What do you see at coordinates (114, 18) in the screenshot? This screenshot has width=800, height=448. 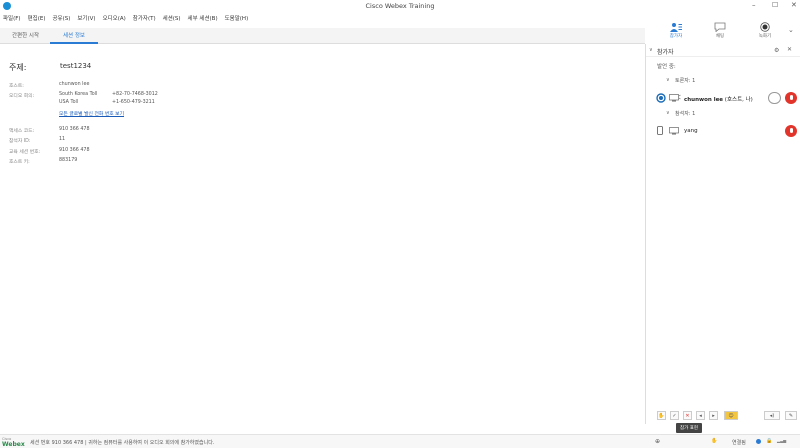 I see `menu-audio: 오디오(A)` at bounding box center [114, 18].